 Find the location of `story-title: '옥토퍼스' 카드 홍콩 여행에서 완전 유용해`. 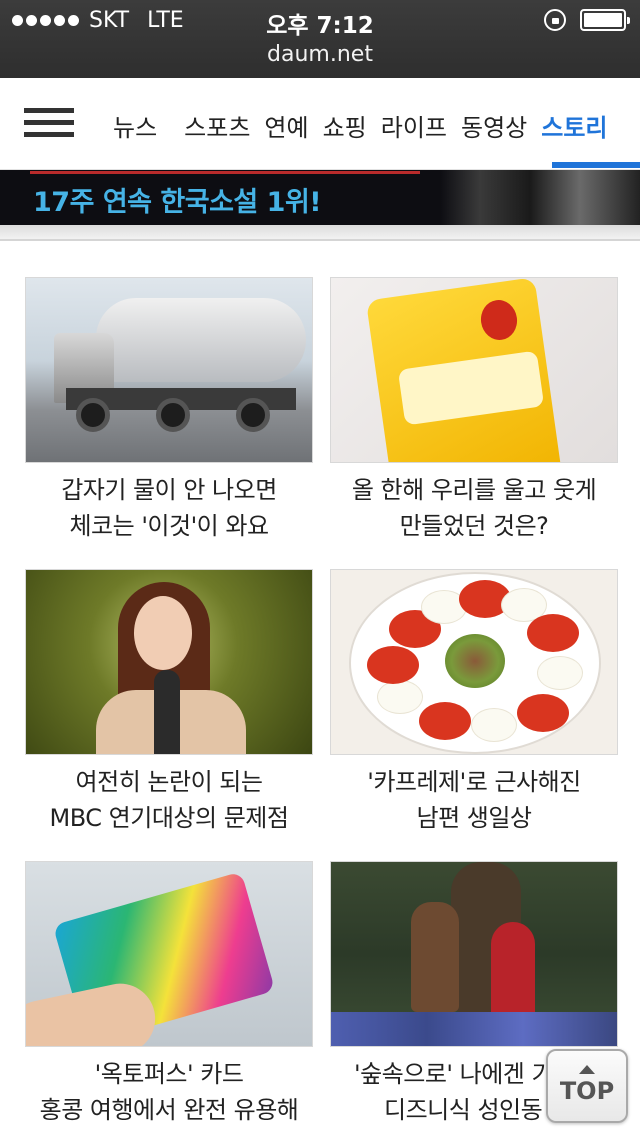

story-title: '옥토퍼스' 카드 홍콩 여행에서 완전 유용해 is located at coordinates (169, 1092).